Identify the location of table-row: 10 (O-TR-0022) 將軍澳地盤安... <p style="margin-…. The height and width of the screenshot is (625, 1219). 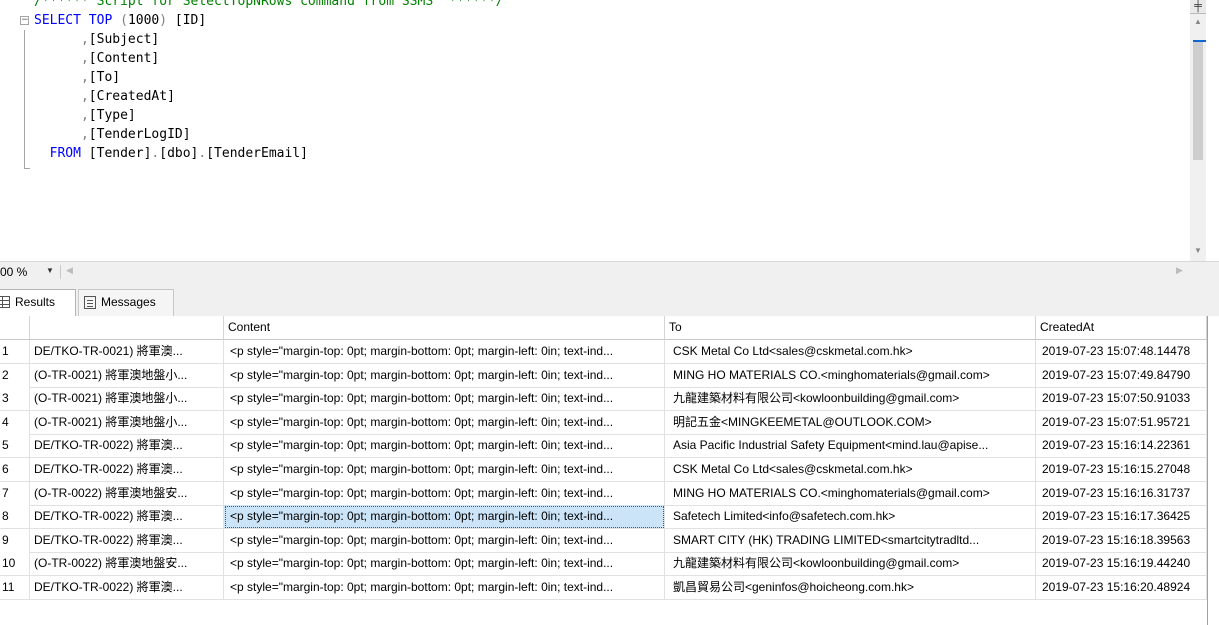
(603, 564).